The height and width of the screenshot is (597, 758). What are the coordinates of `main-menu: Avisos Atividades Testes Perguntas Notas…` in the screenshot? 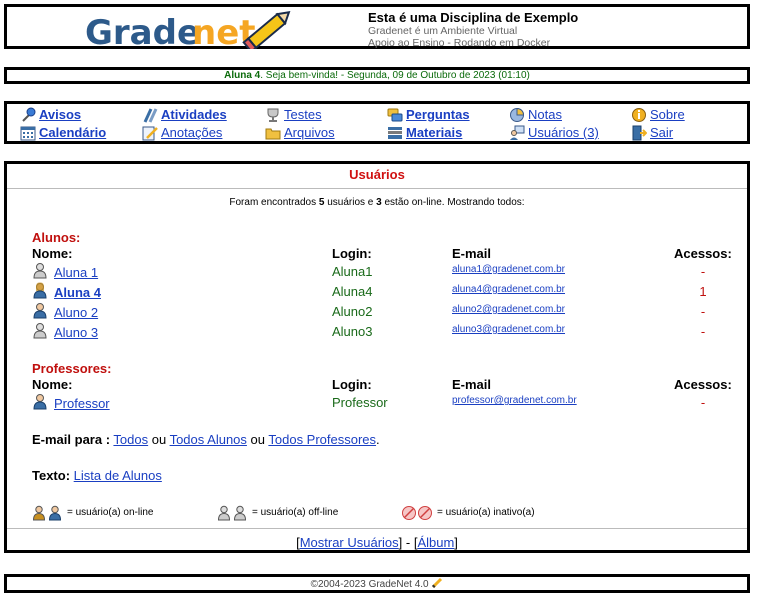 It's located at (377, 122).